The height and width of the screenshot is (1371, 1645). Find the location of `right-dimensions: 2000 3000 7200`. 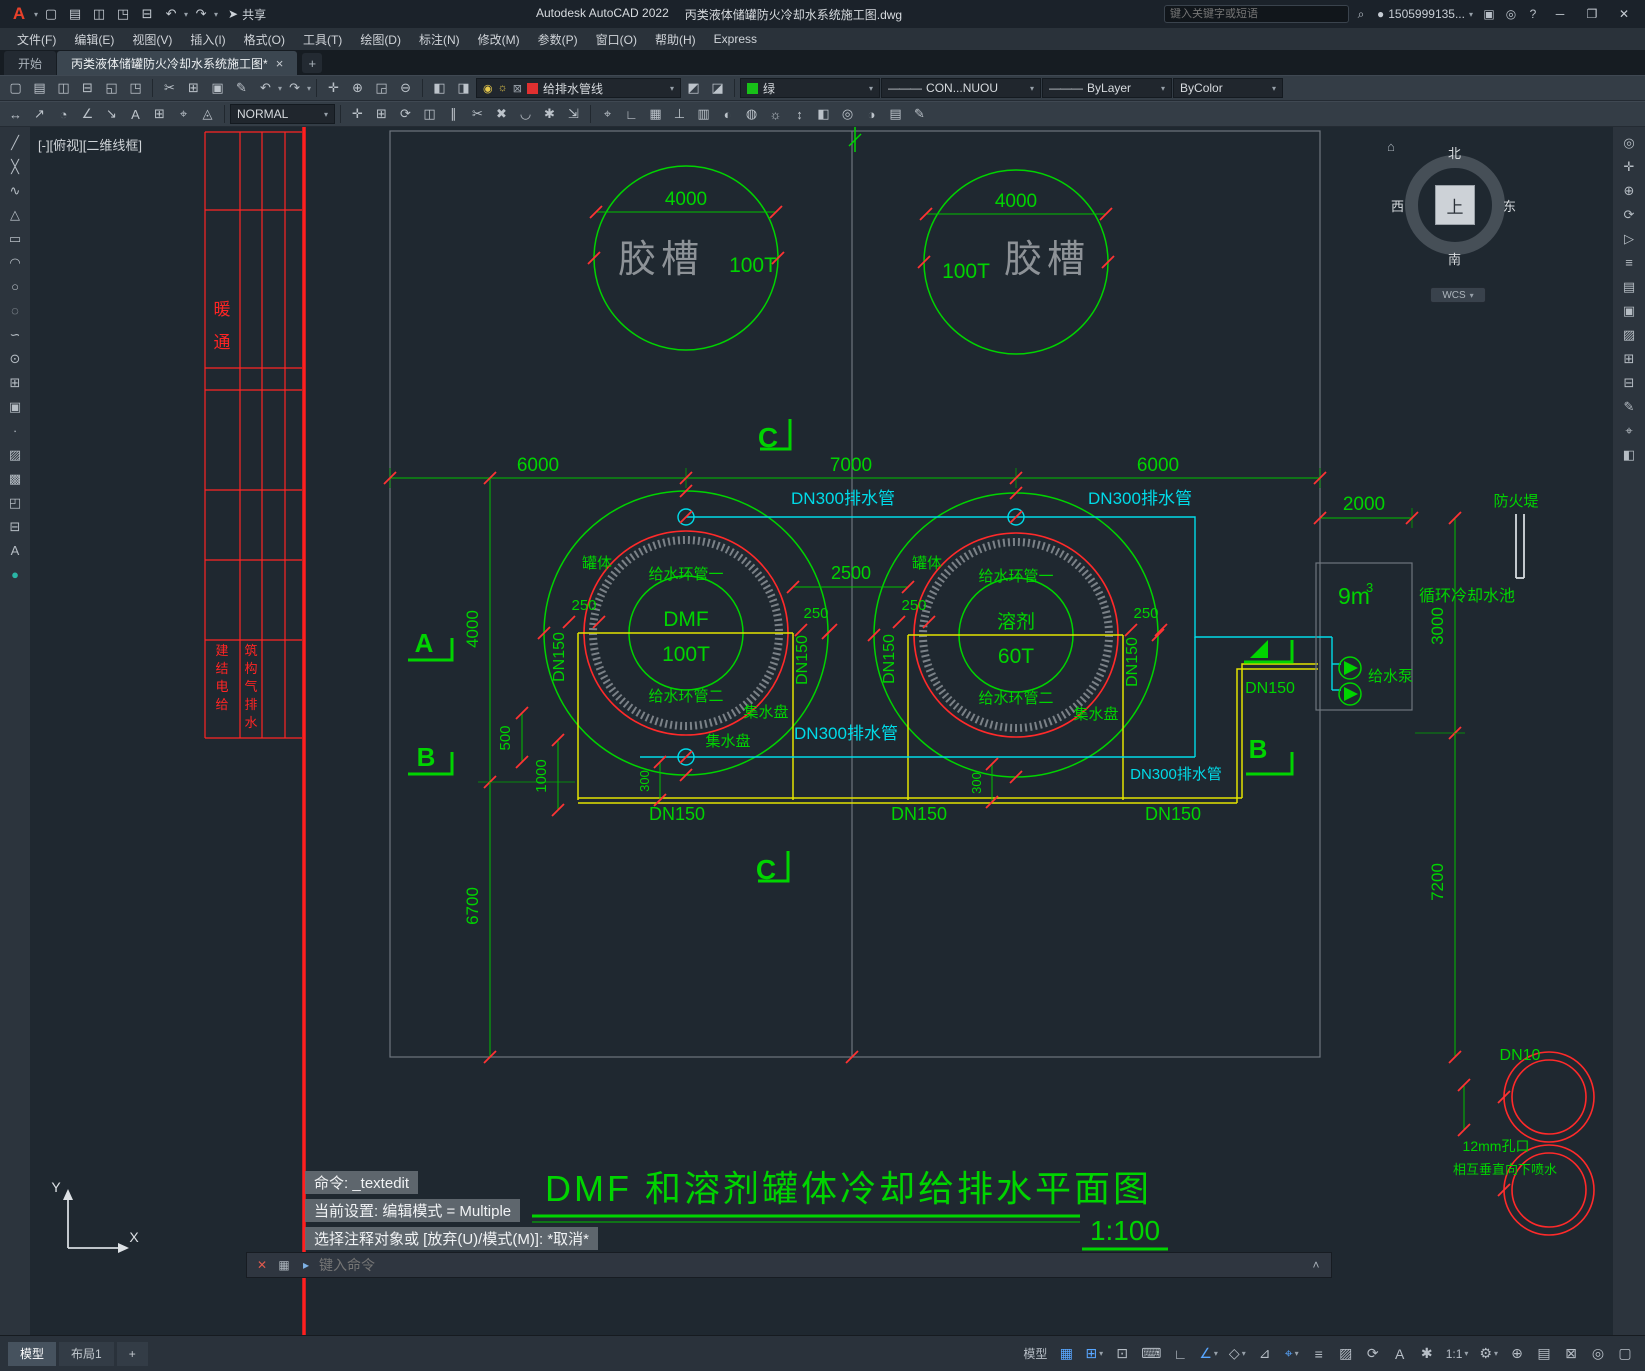

right-dimensions: 2000 3000 7200 is located at coordinates (1389, 779).